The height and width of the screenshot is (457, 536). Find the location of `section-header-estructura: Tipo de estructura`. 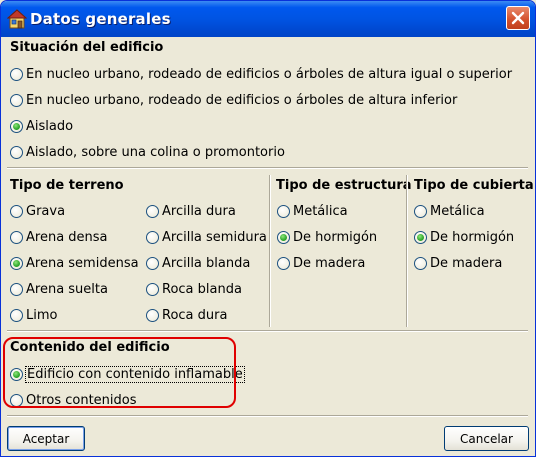

section-header-estructura: Tipo de estructura is located at coordinates (344, 185).